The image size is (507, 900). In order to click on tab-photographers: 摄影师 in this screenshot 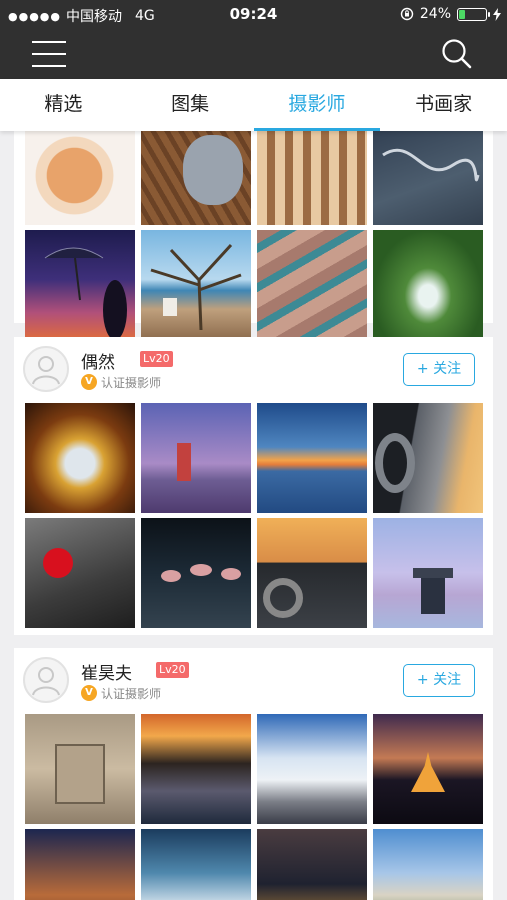, I will do `click(317, 105)`.